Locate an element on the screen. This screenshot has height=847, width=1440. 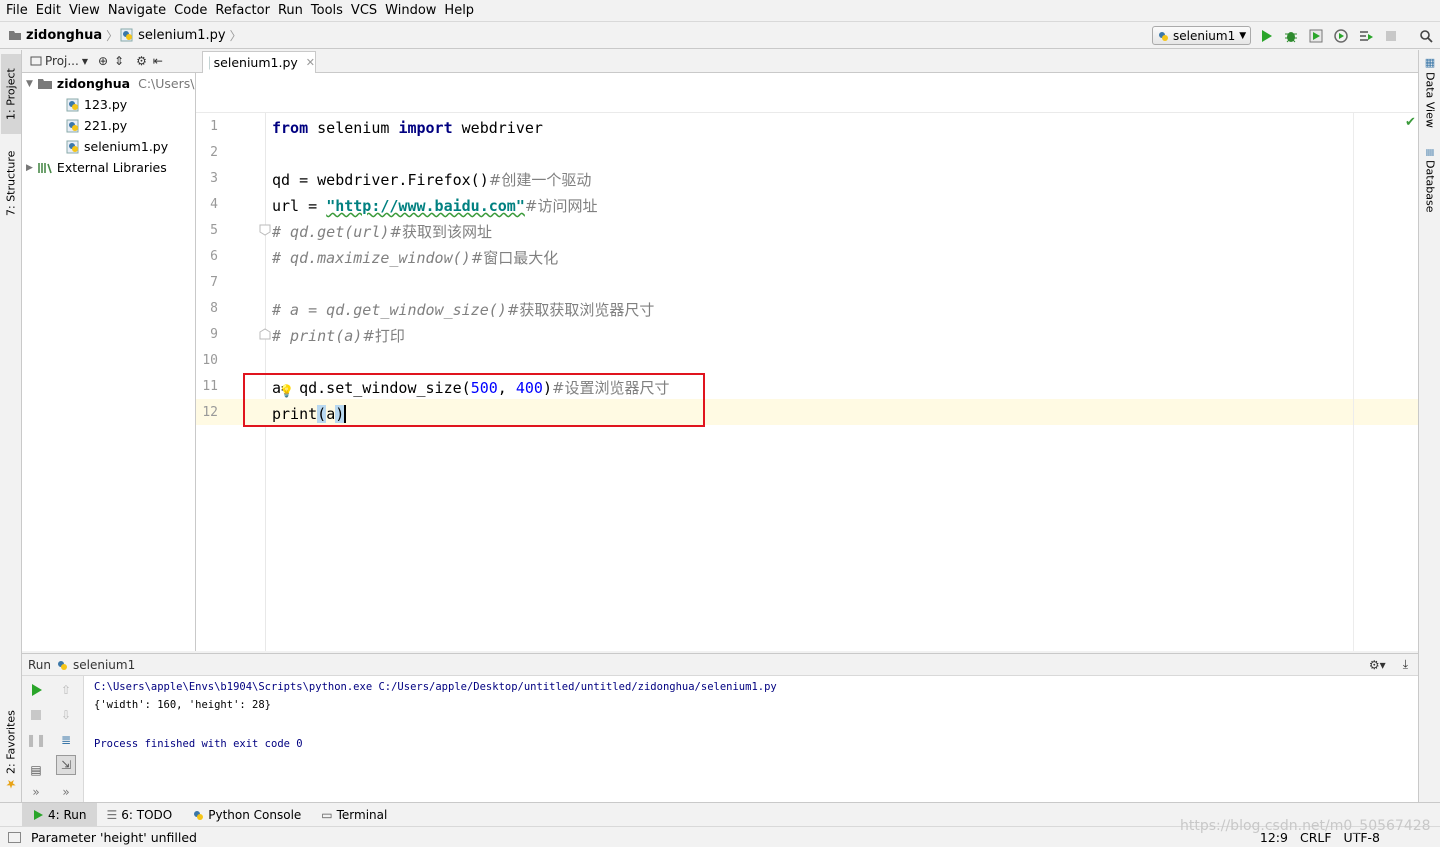
menu-view: View is located at coordinates (84, 10).